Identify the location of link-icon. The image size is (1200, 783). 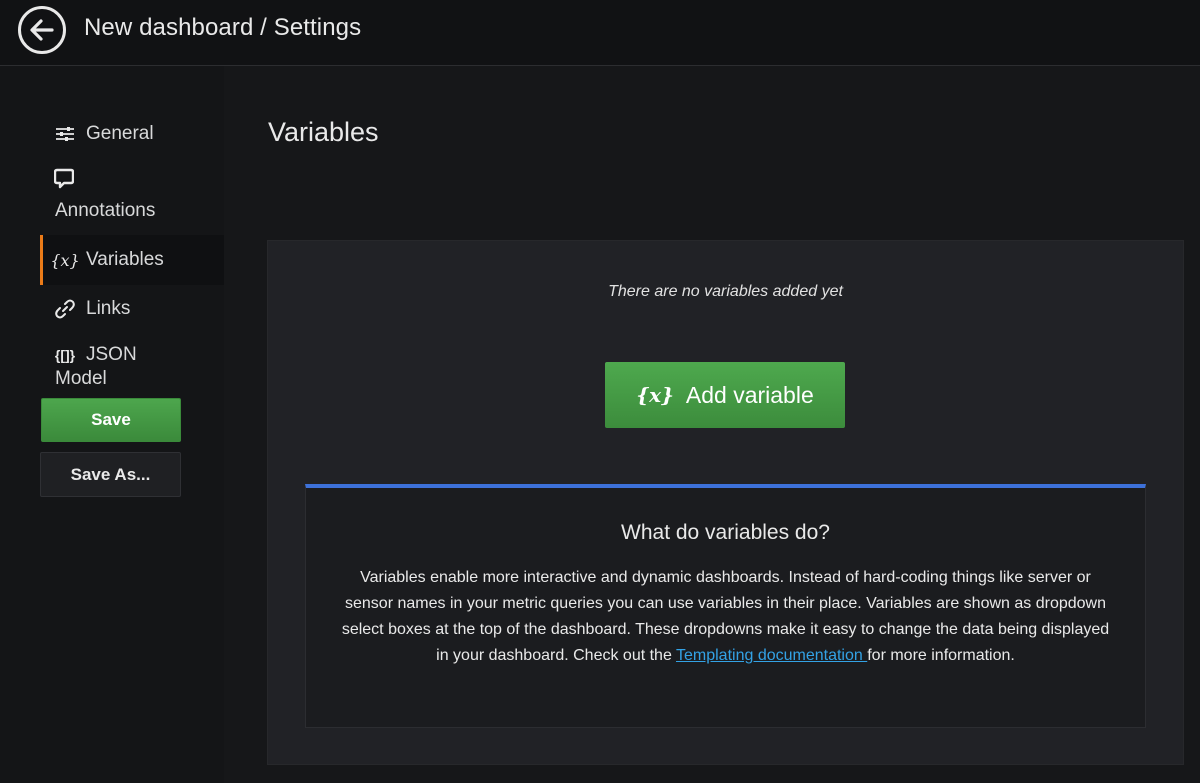
(65, 309).